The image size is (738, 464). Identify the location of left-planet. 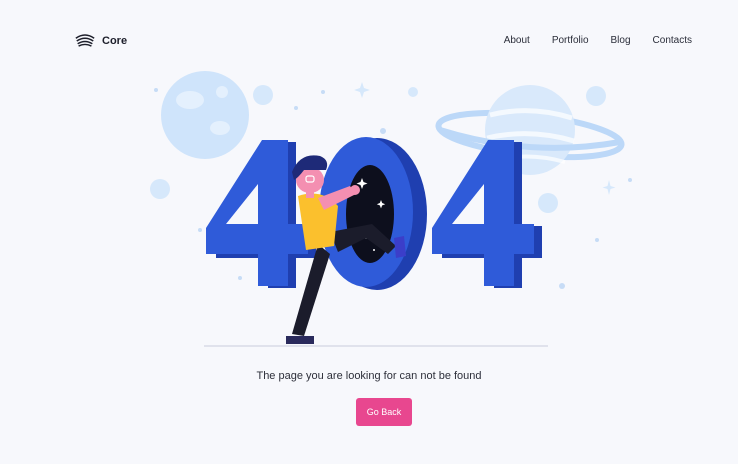
(205, 115).